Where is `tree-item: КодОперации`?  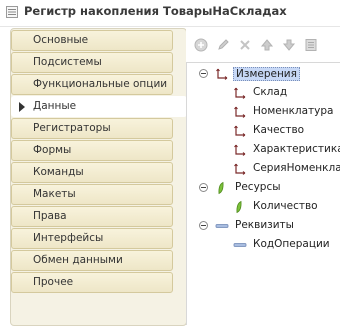
tree-item: КодОперации is located at coordinates (263, 245).